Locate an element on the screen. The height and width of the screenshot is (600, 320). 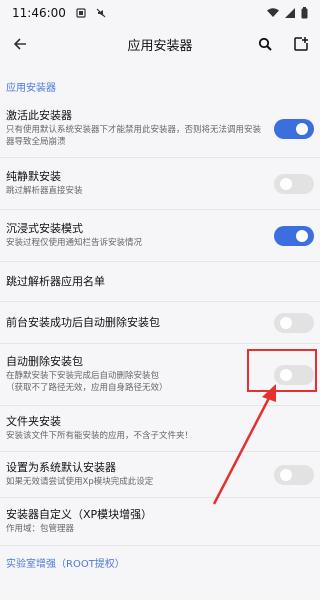
setting-immersive-mode: 沉浸式安装模式 安装过程仅使用通知栏告诉安装情况 is located at coordinates (160, 236).